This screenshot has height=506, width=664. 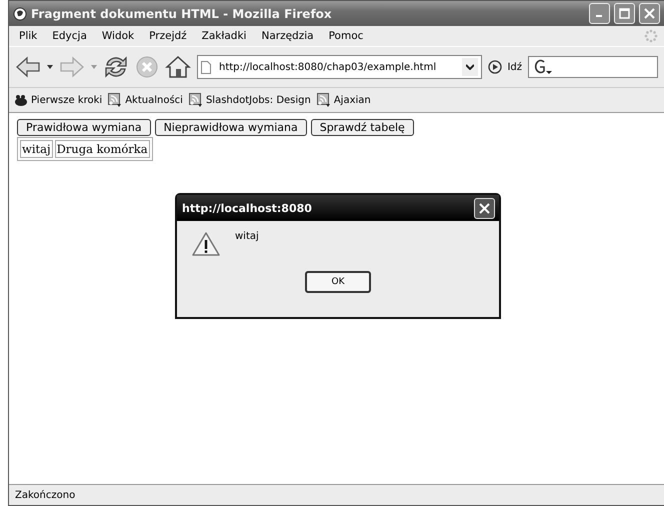 I want to click on dialog-message: witaj, so click(x=247, y=236).